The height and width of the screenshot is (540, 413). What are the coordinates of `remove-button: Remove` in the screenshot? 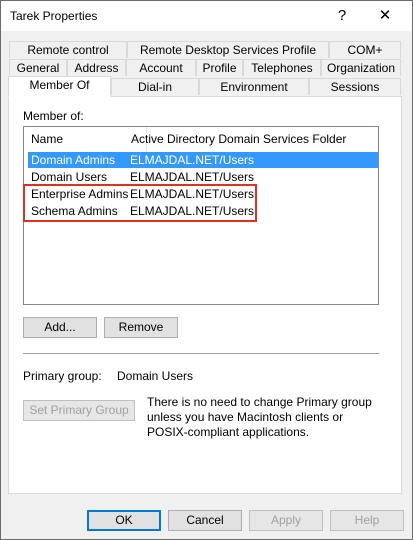 It's located at (141, 327).